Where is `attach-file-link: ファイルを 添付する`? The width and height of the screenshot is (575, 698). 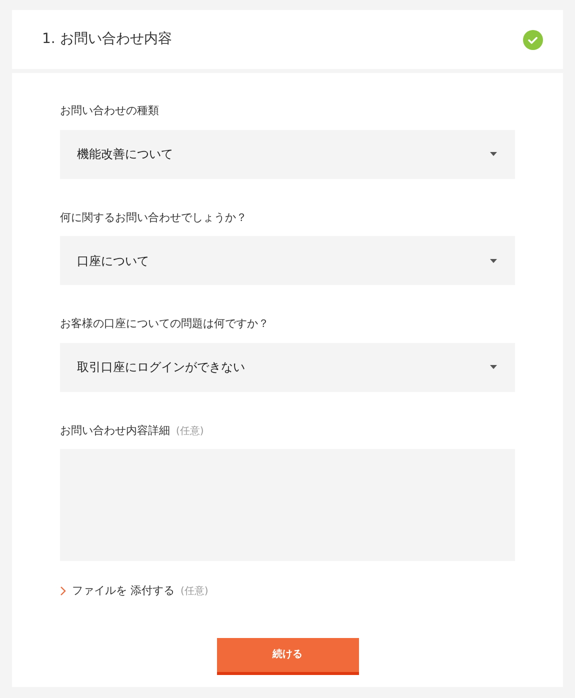 attach-file-link: ファイルを 添付する is located at coordinates (123, 591).